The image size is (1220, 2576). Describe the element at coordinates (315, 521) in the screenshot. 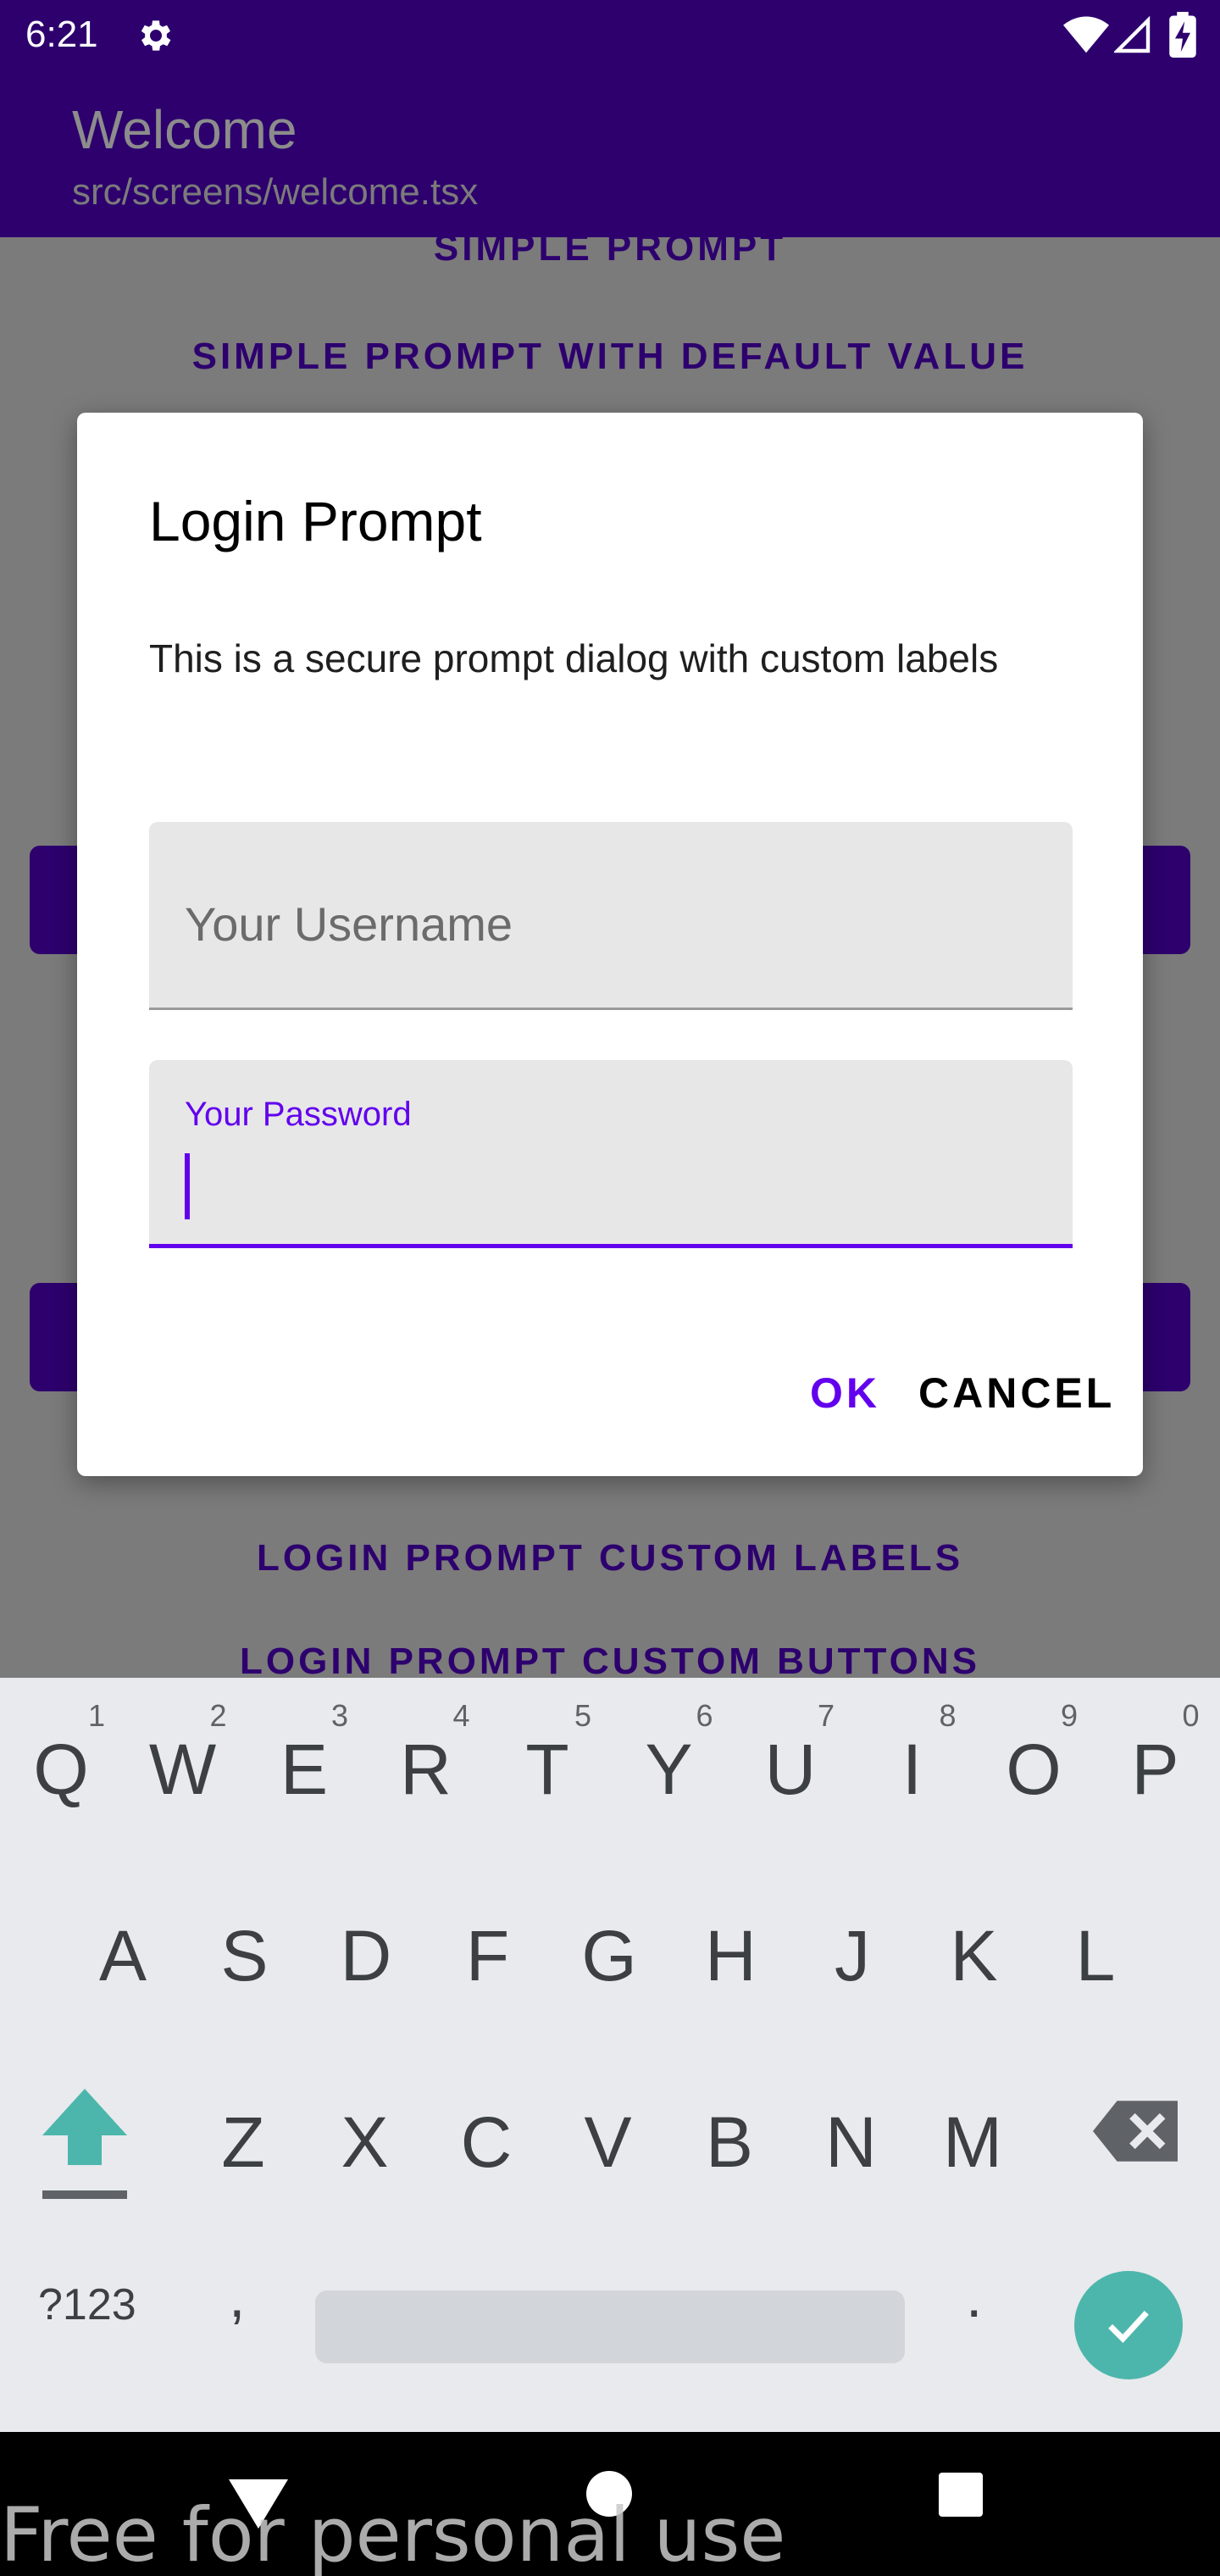

I see `dialog-title: Login Prompt` at that location.